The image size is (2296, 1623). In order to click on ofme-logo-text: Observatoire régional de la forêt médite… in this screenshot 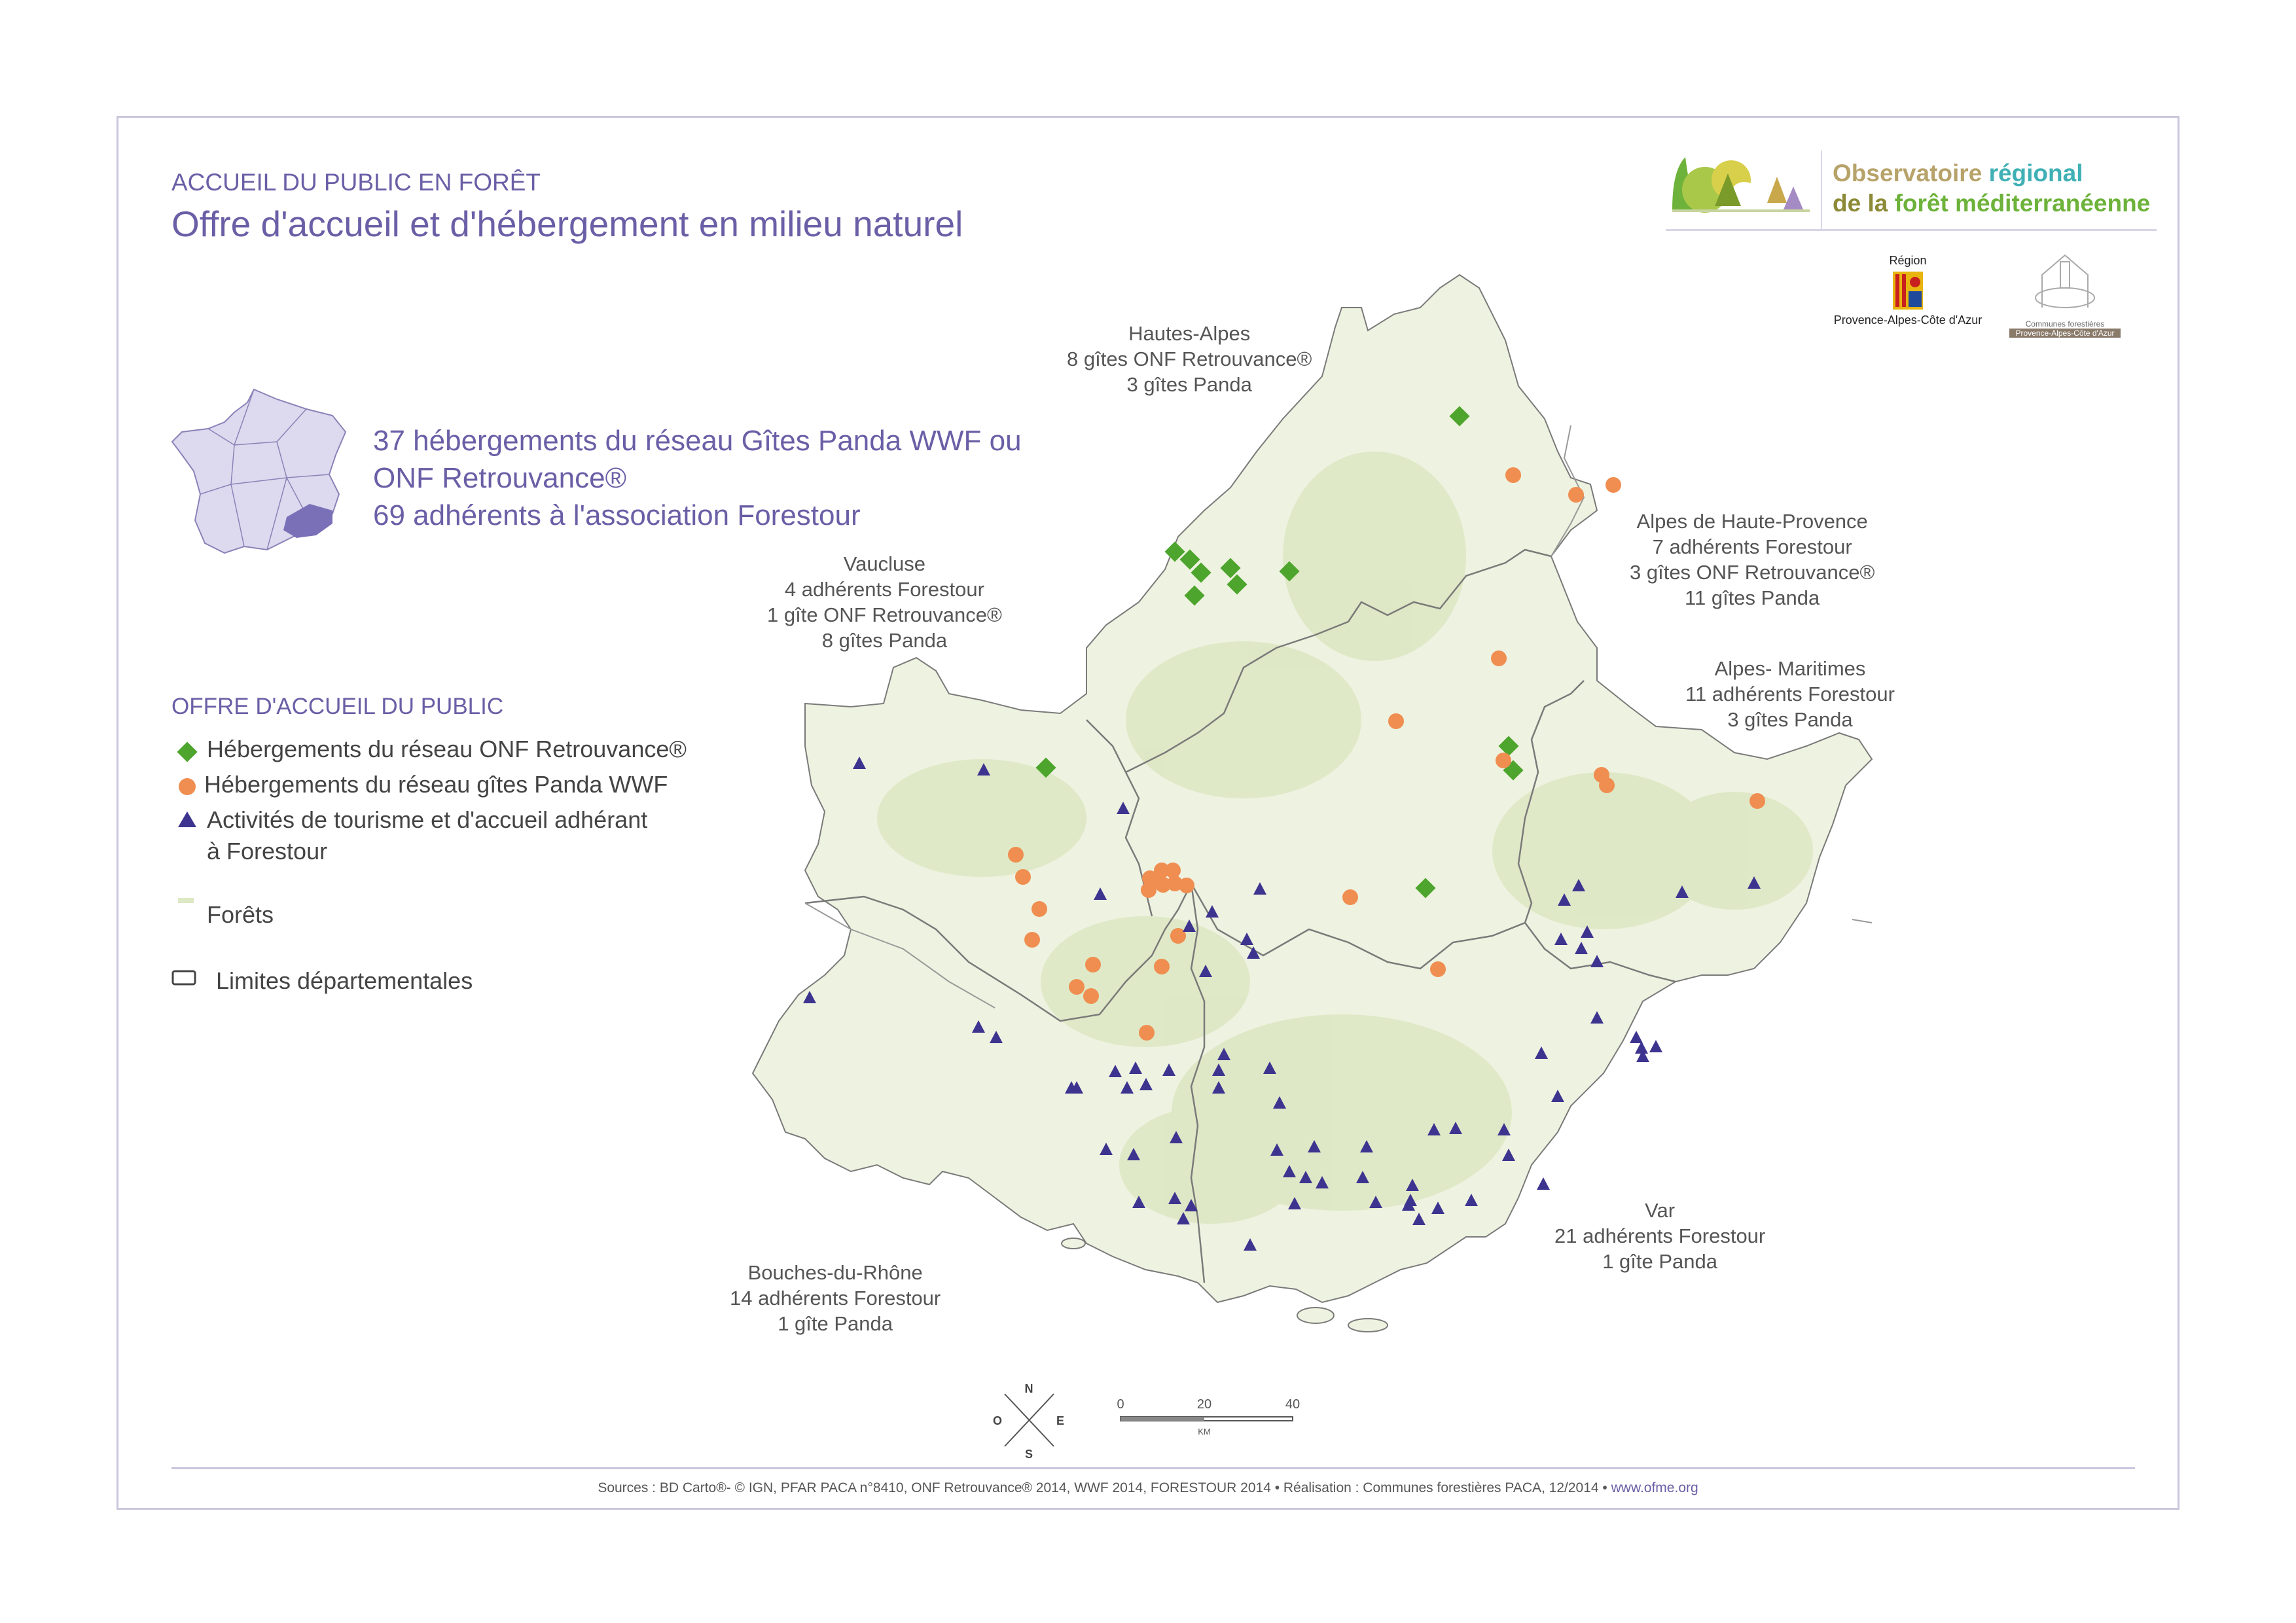, I will do `click(1992, 188)`.